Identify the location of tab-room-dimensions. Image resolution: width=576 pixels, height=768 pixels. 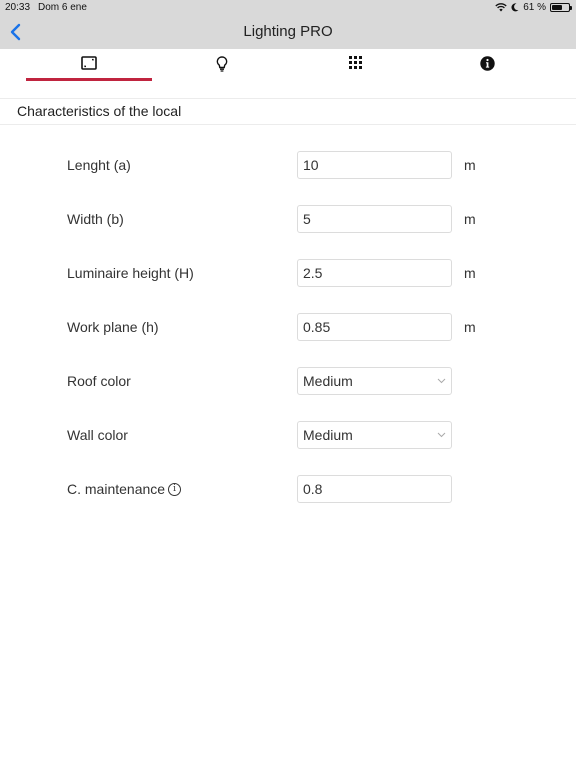
(89, 65).